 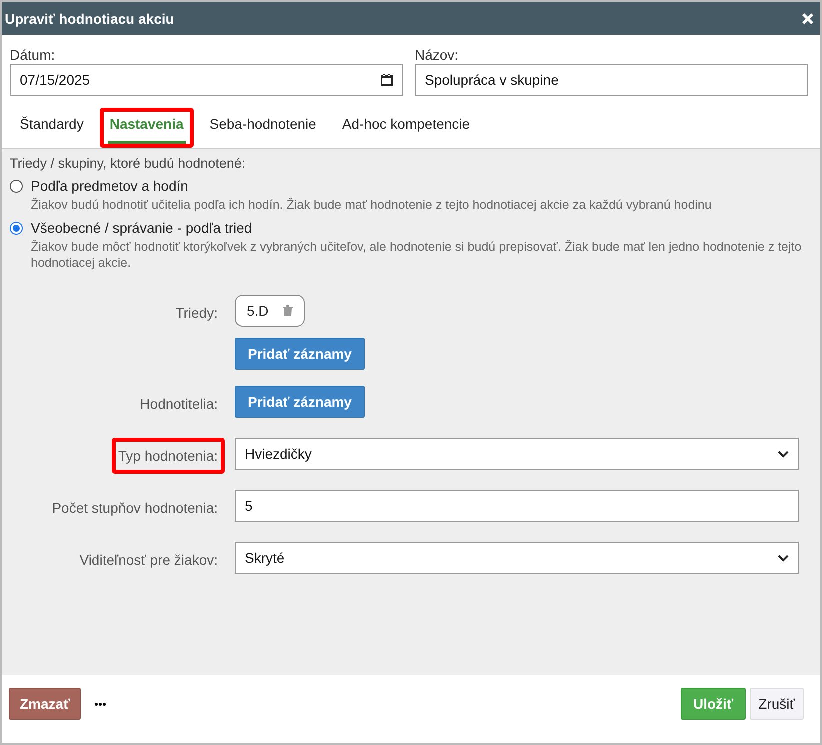 What do you see at coordinates (147, 128) in the screenshot?
I see `tab: Nastavenia` at bounding box center [147, 128].